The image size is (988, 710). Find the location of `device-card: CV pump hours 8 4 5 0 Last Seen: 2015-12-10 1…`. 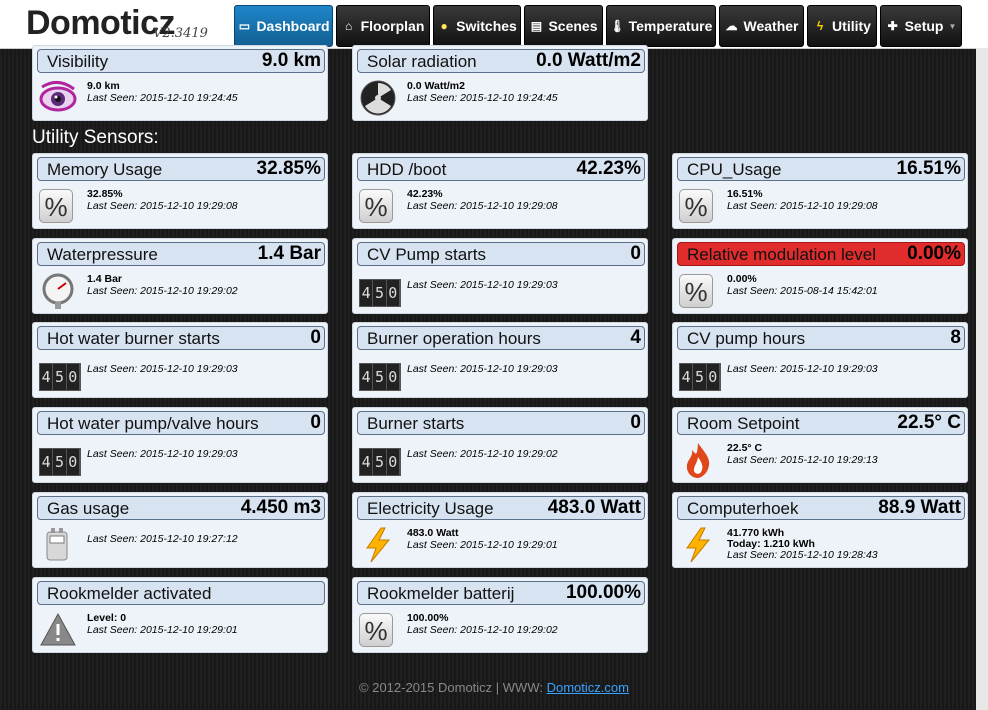

device-card: CV pump hours 8 4 5 0 Last Seen: 2015-12-10 1… is located at coordinates (820, 360).